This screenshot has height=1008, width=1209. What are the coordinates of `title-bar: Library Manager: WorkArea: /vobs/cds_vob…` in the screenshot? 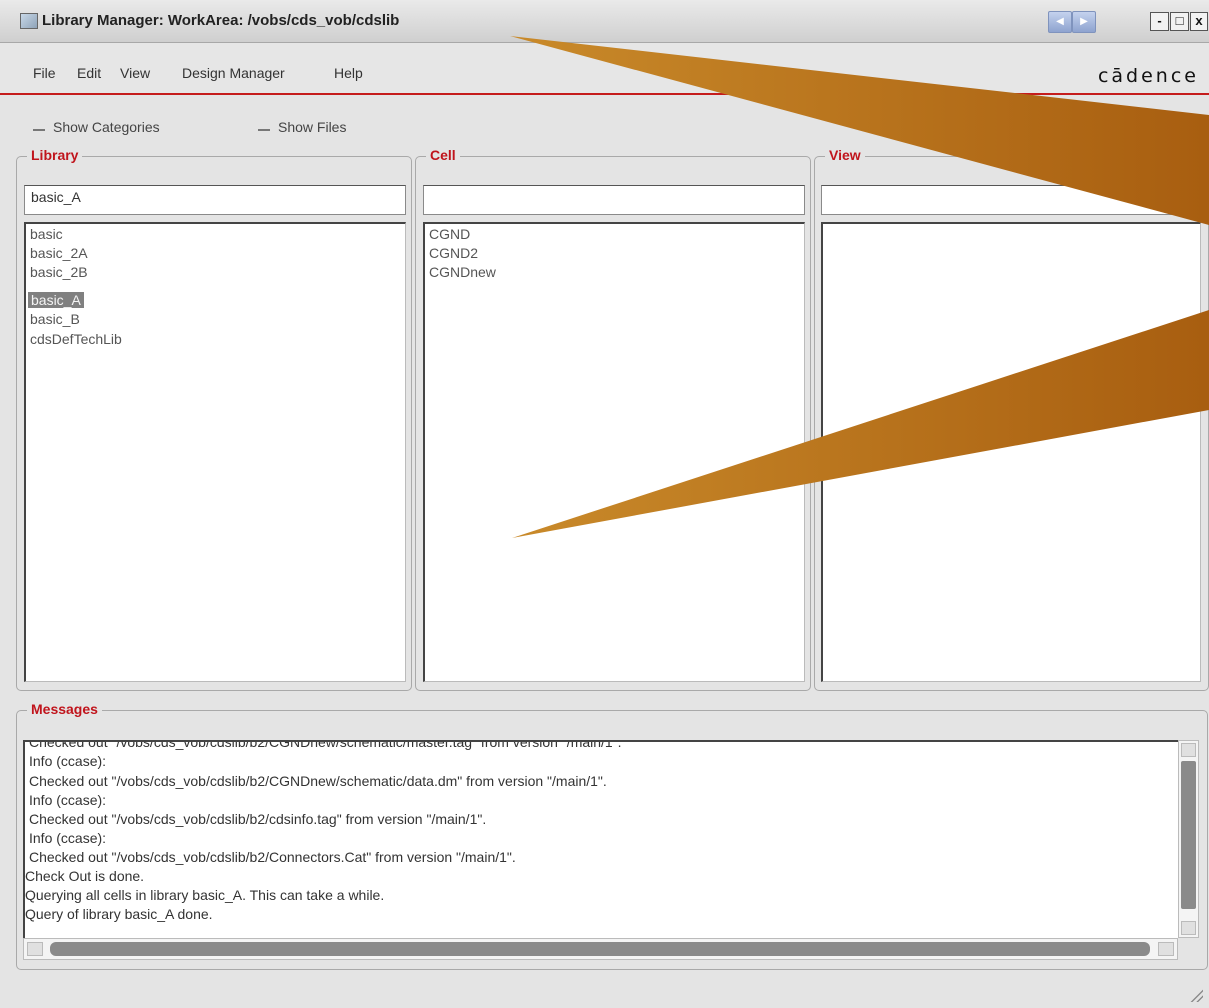 It's located at (604, 21).